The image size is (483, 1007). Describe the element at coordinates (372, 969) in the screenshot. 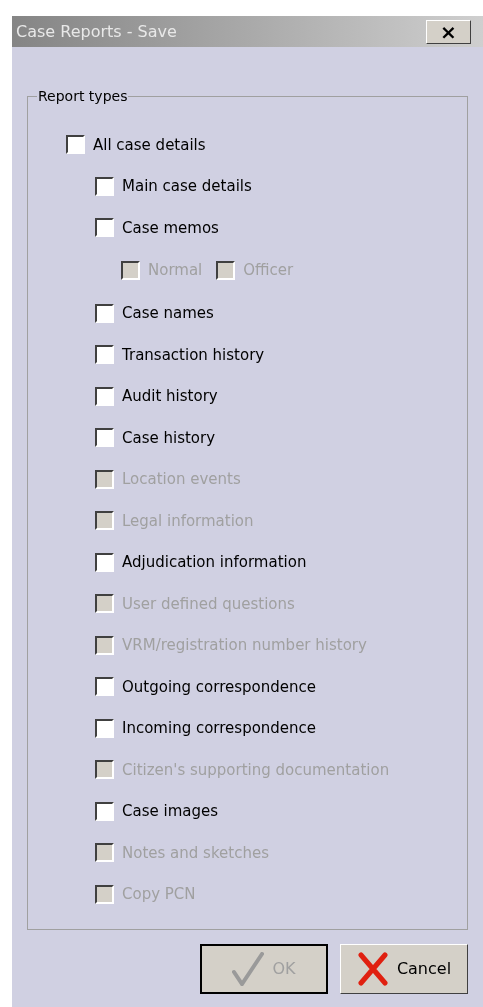

I see `cross-icon` at that location.